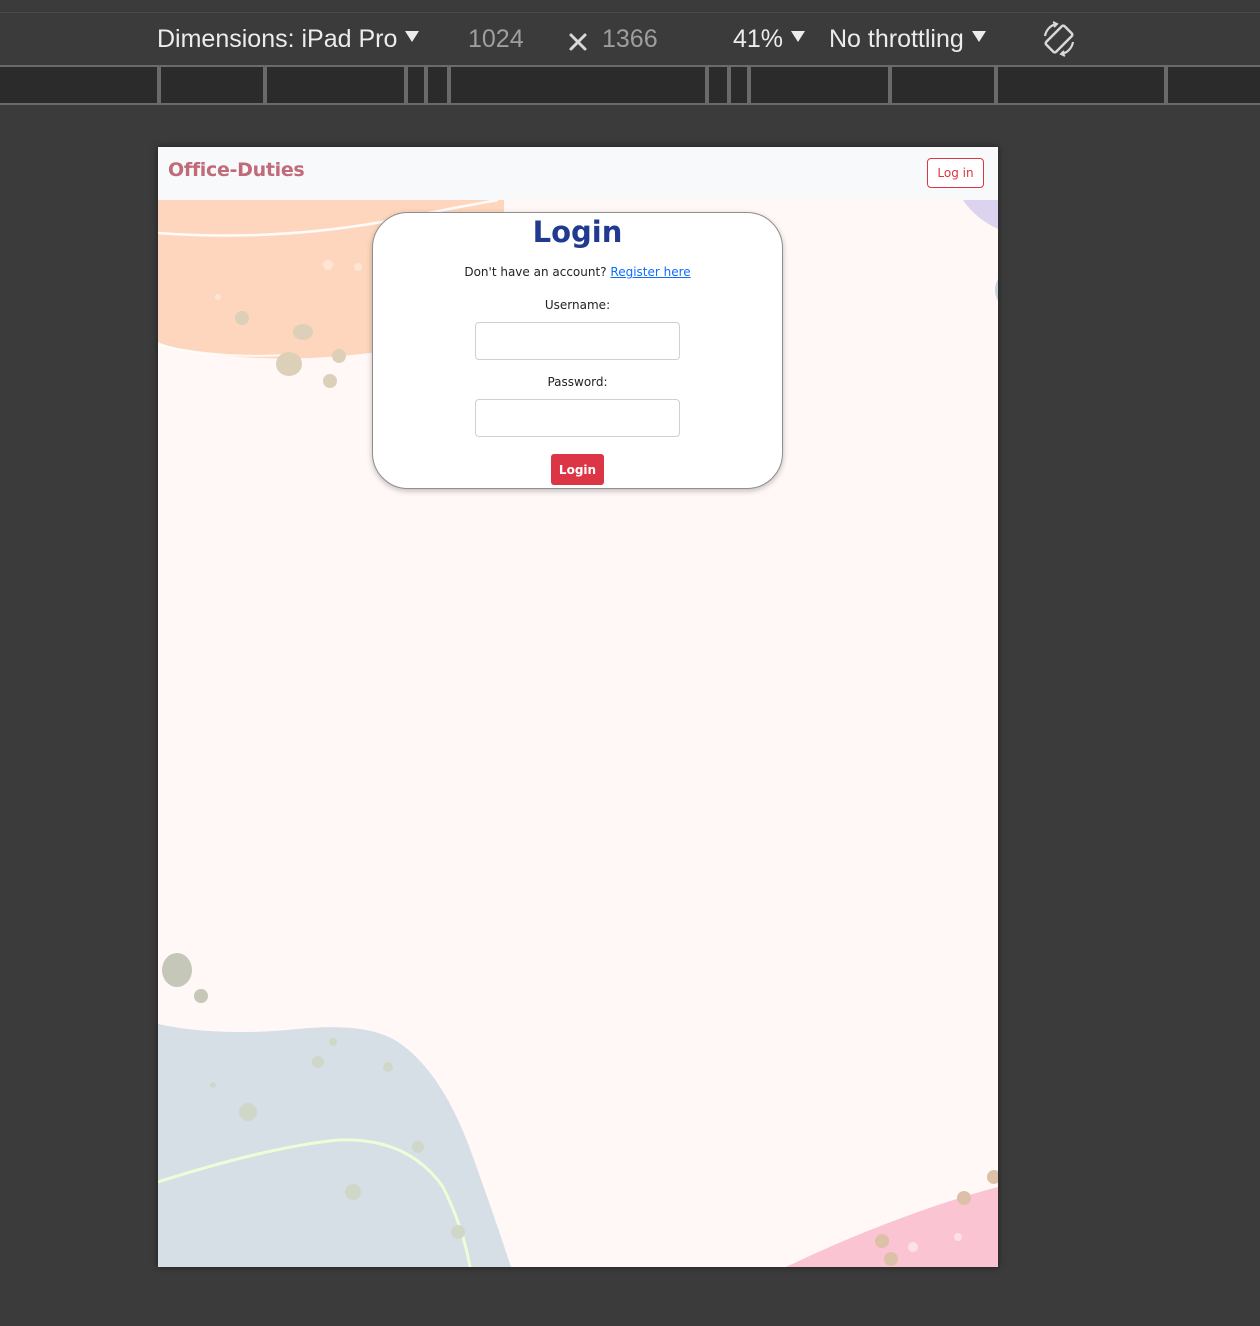  I want to click on navbar: Office-Duties Log in, so click(578, 173).